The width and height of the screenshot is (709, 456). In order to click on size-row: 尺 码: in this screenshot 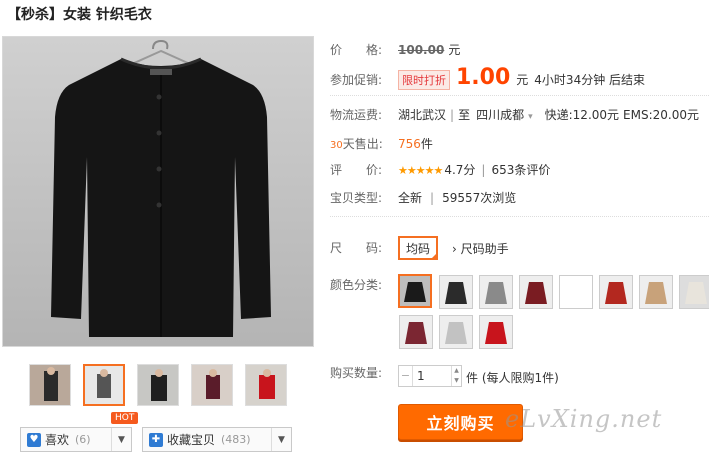, I will do `click(364, 247)`.